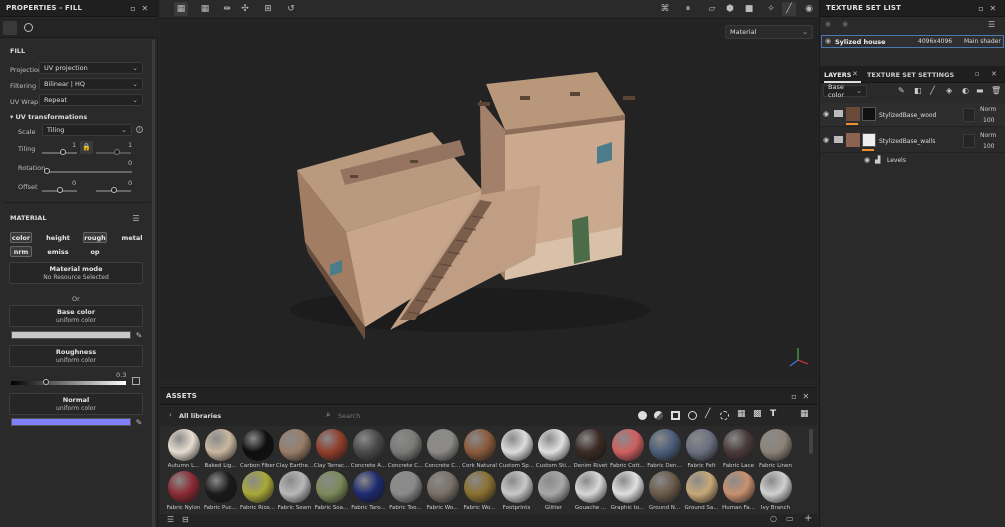  What do you see at coordinates (185, 519) in the screenshot?
I see `tree-view-icon: ⊟` at bounding box center [185, 519].